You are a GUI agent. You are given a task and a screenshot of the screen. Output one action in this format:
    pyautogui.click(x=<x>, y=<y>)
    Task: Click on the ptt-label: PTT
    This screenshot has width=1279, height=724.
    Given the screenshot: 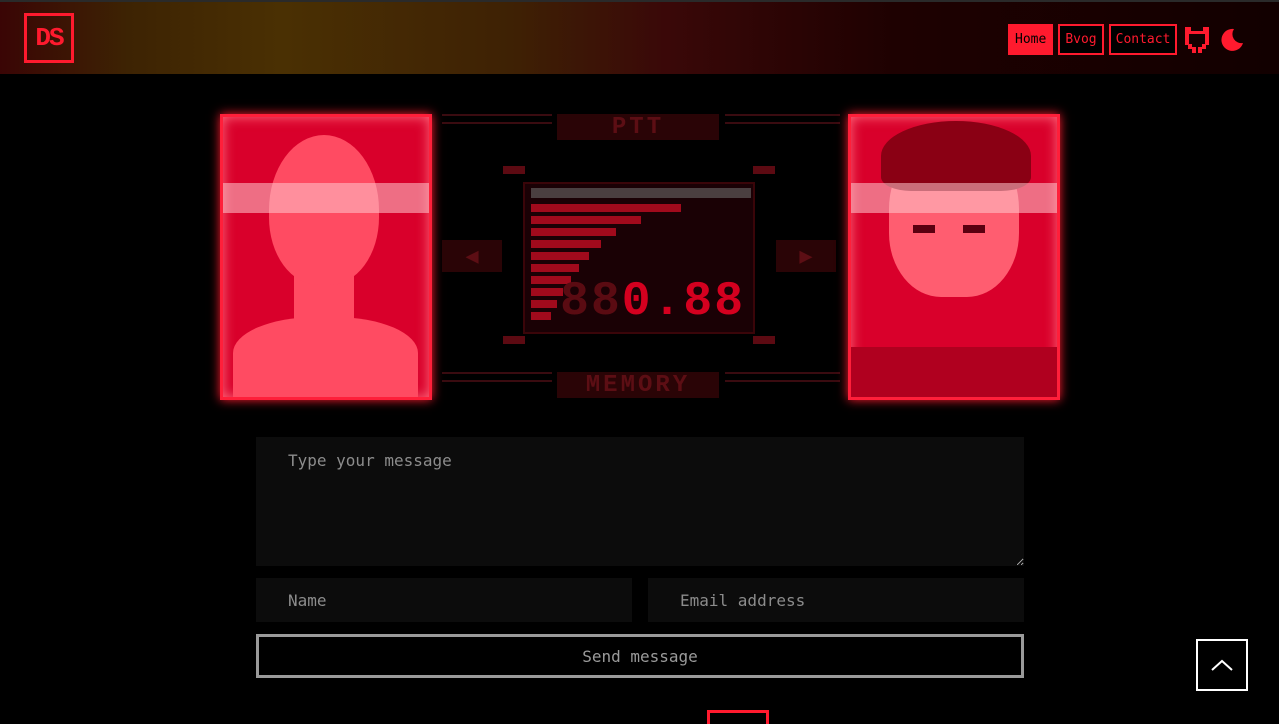 What is the action you would take?
    pyautogui.click(x=638, y=127)
    